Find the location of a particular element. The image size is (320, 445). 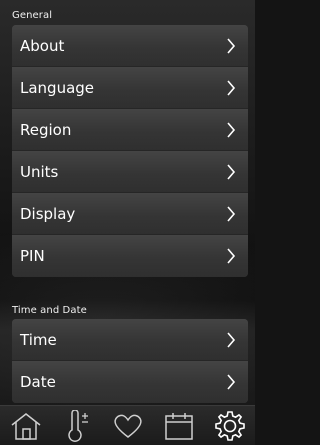

section-header-general: General is located at coordinates (32, 15).